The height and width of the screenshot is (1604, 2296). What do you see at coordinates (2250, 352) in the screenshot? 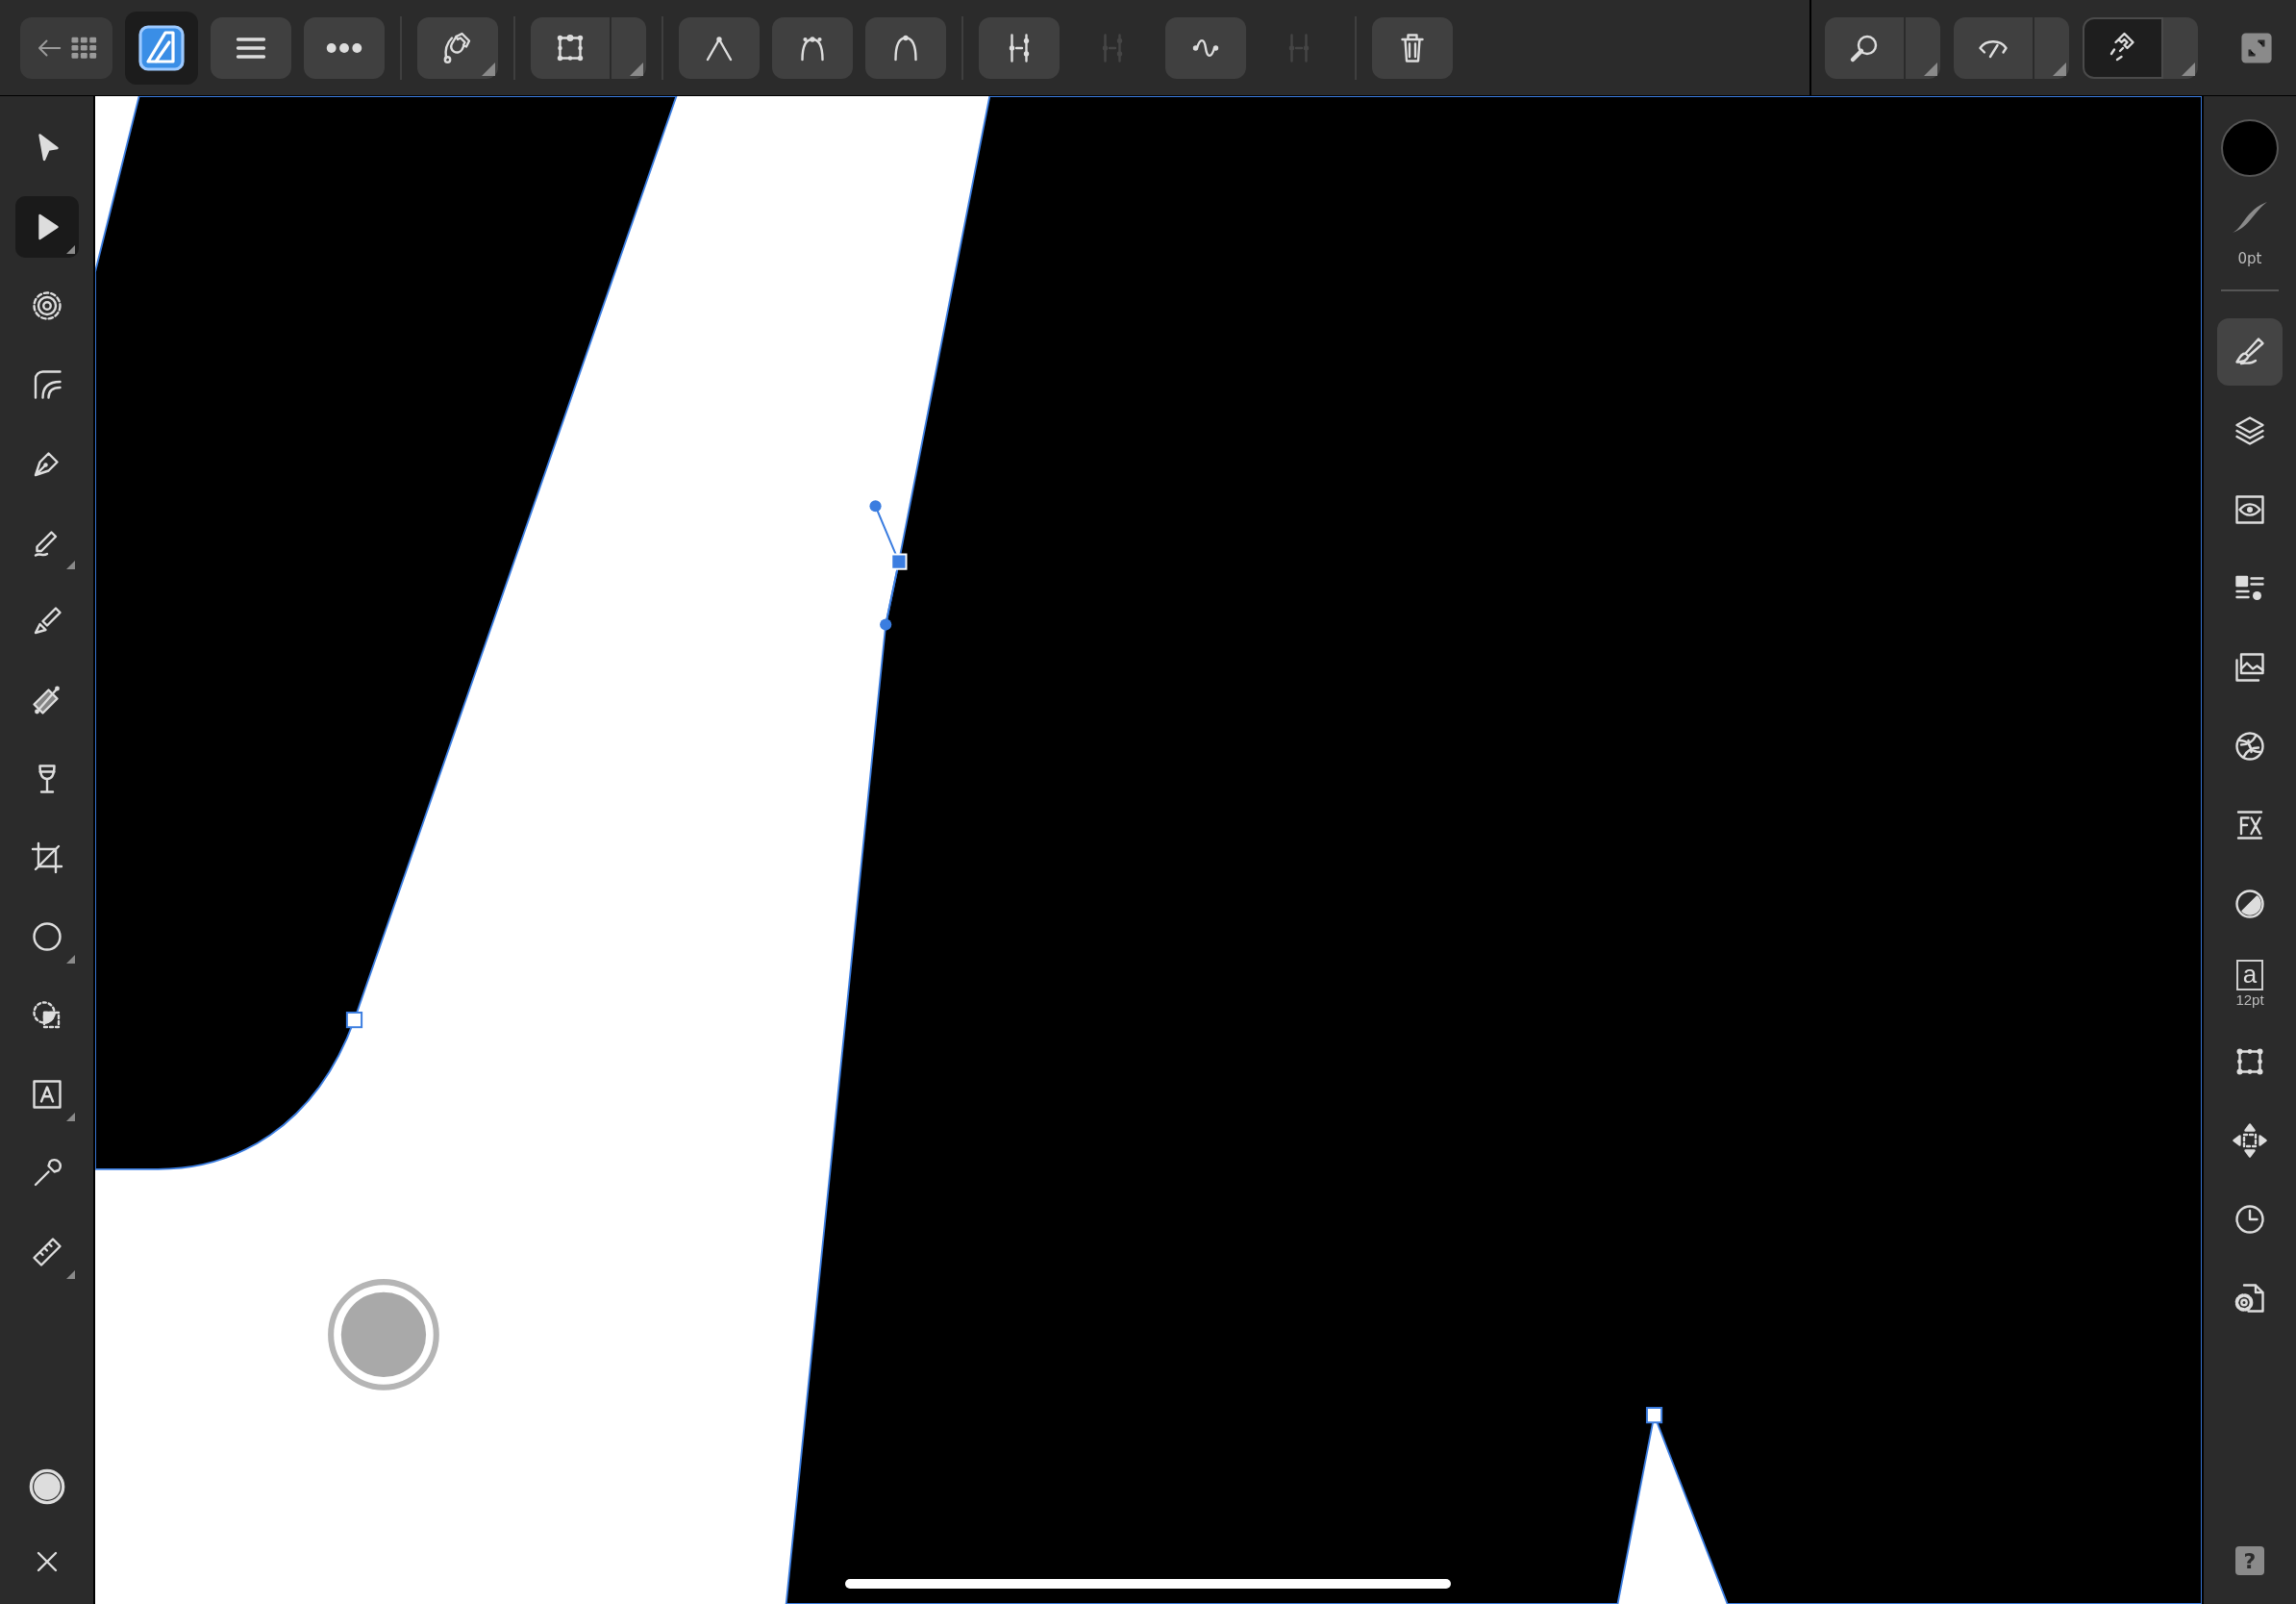
I see `brush-stroke-studio-button` at bounding box center [2250, 352].